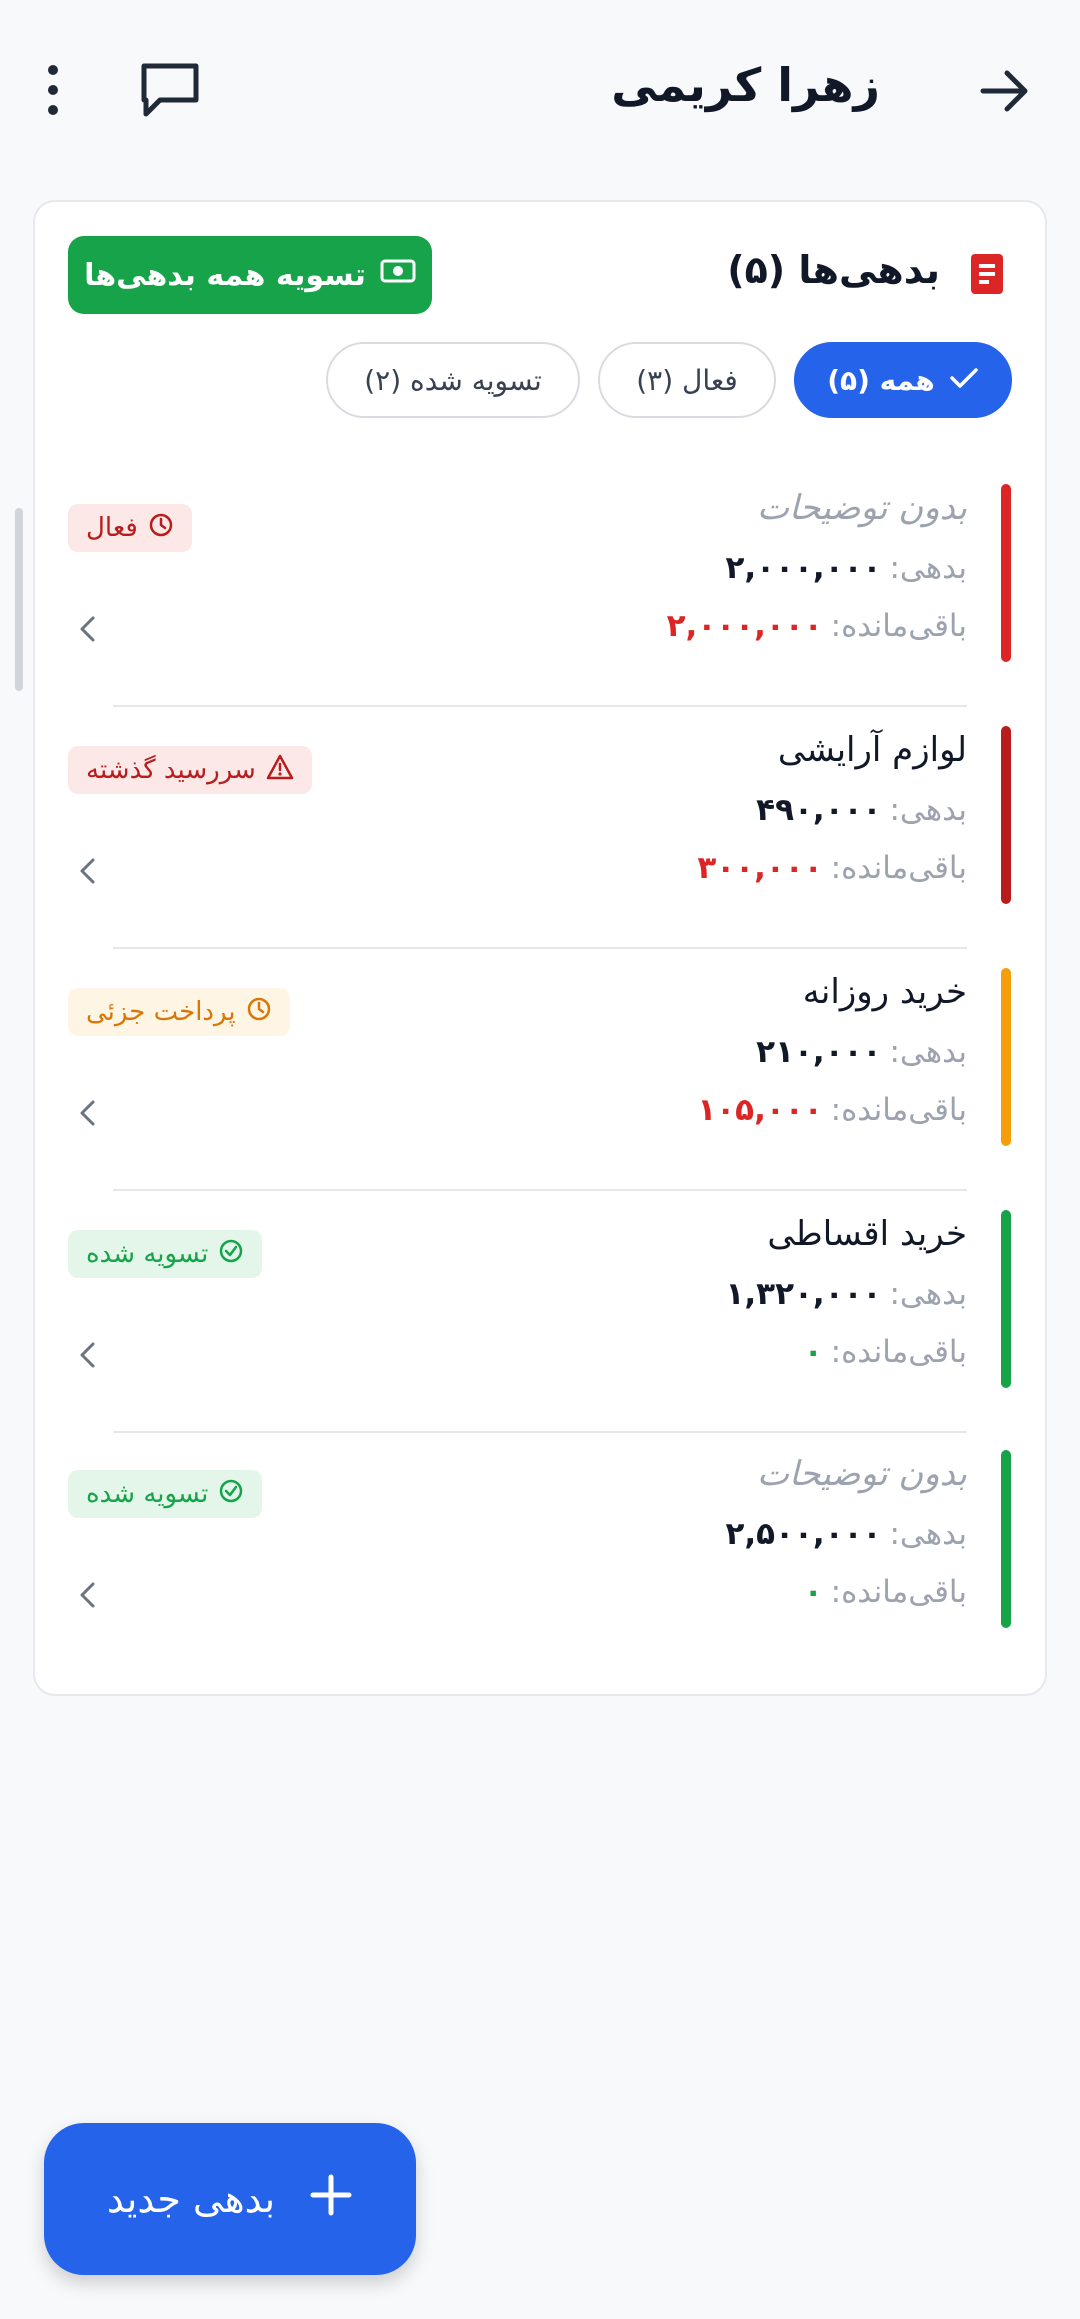  Describe the element at coordinates (191, 2199) in the screenshot. I see `new-debt-label: بدهی جدید` at that location.